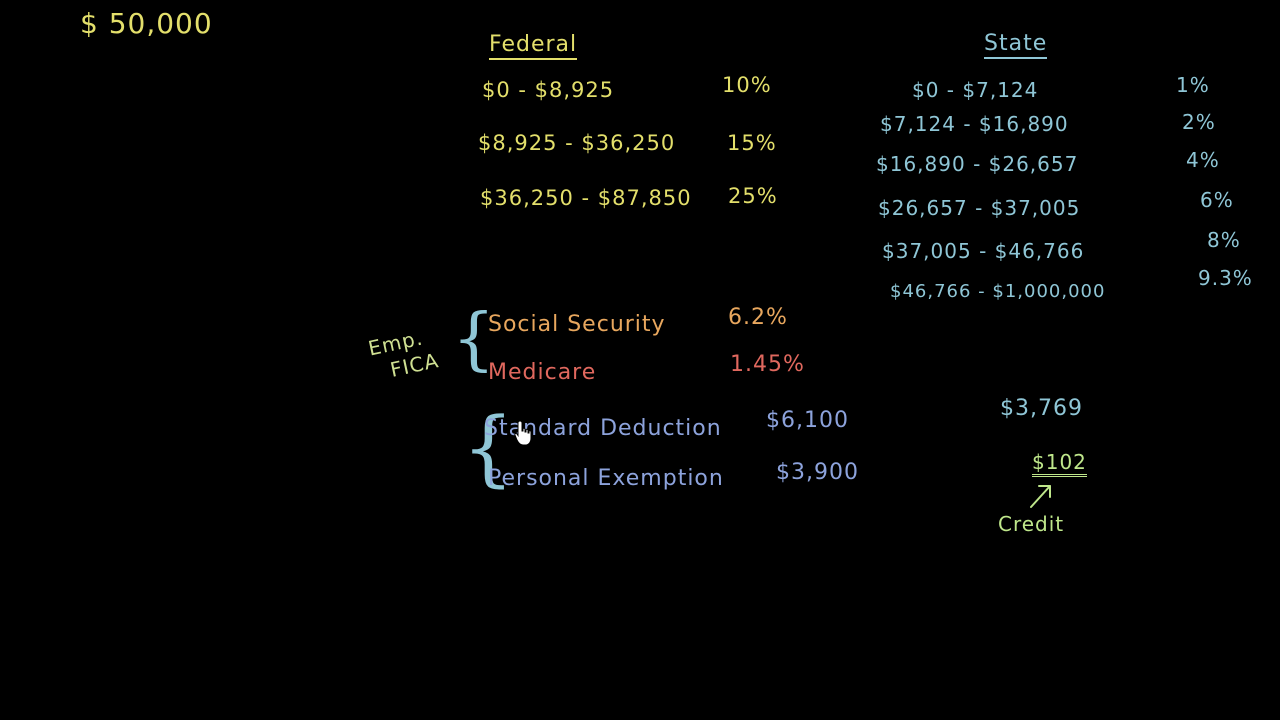  What do you see at coordinates (752, 143) in the screenshot?
I see `federal-bracket-rate: 15%` at bounding box center [752, 143].